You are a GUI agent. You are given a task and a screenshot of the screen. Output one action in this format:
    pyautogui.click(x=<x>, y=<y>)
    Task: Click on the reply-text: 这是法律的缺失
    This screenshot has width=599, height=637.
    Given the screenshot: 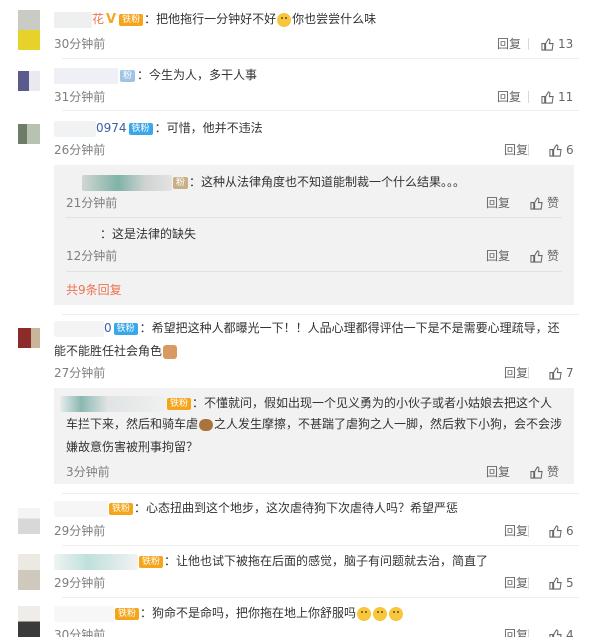 What is the action you would take?
    pyautogui.click(x=154, y=234)
    